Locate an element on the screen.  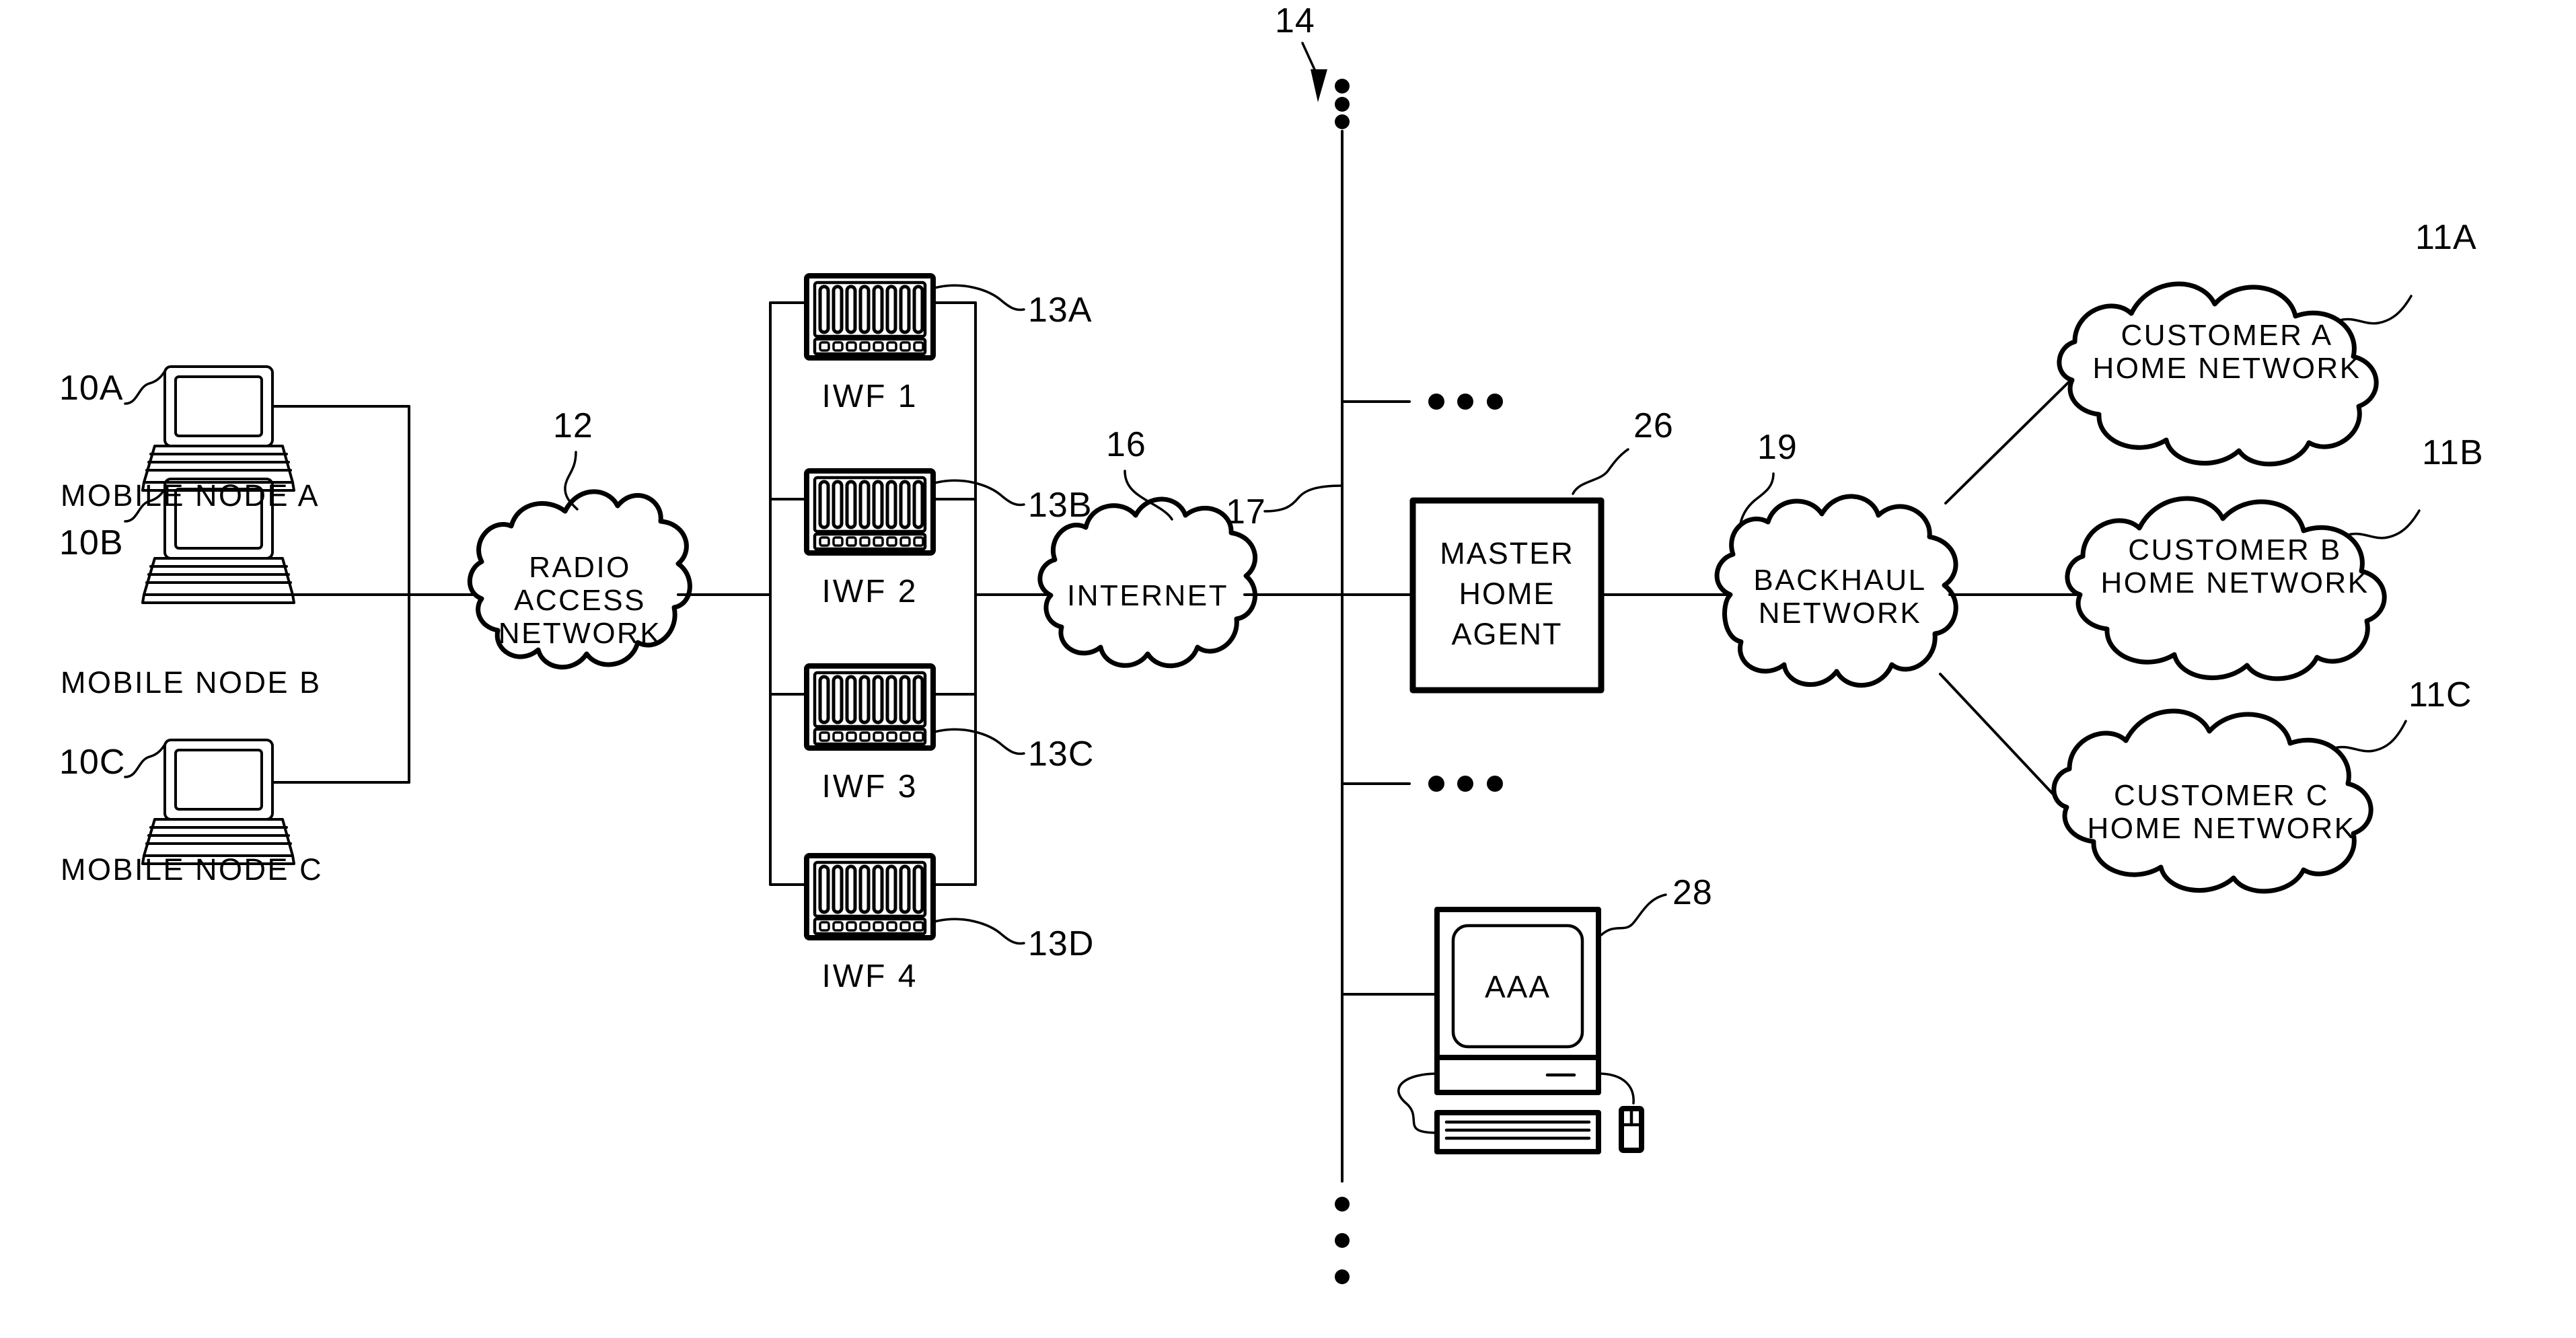
ref-10b: 10B is located at coordinates (91, 542).